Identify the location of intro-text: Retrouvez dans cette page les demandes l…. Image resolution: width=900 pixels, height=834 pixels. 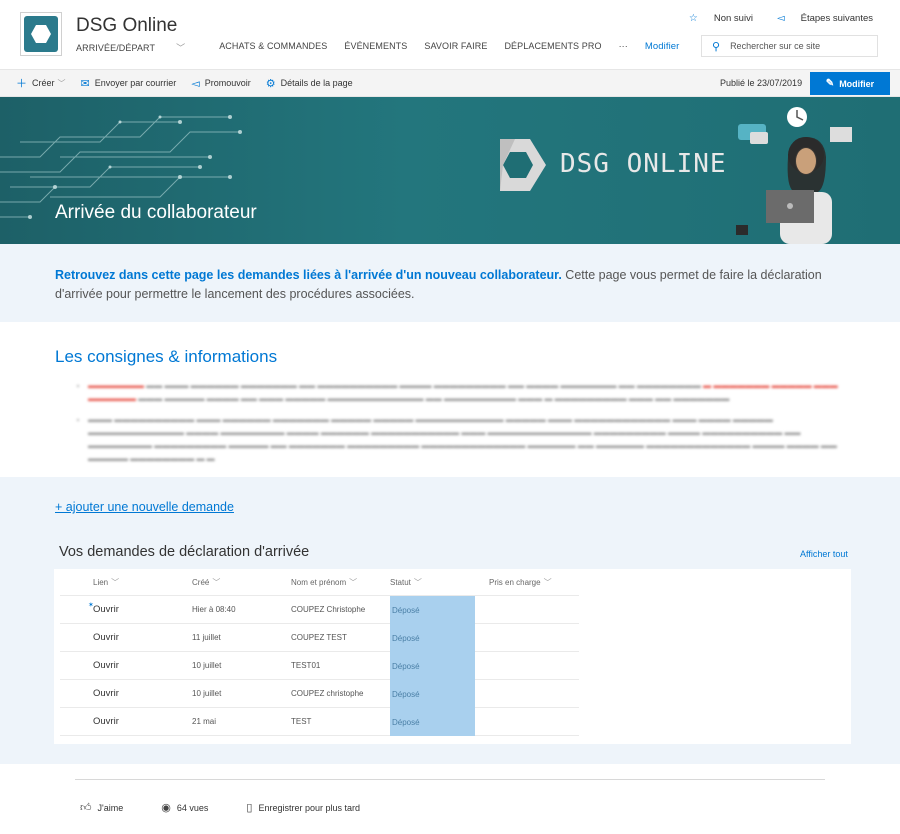
(455, 285).